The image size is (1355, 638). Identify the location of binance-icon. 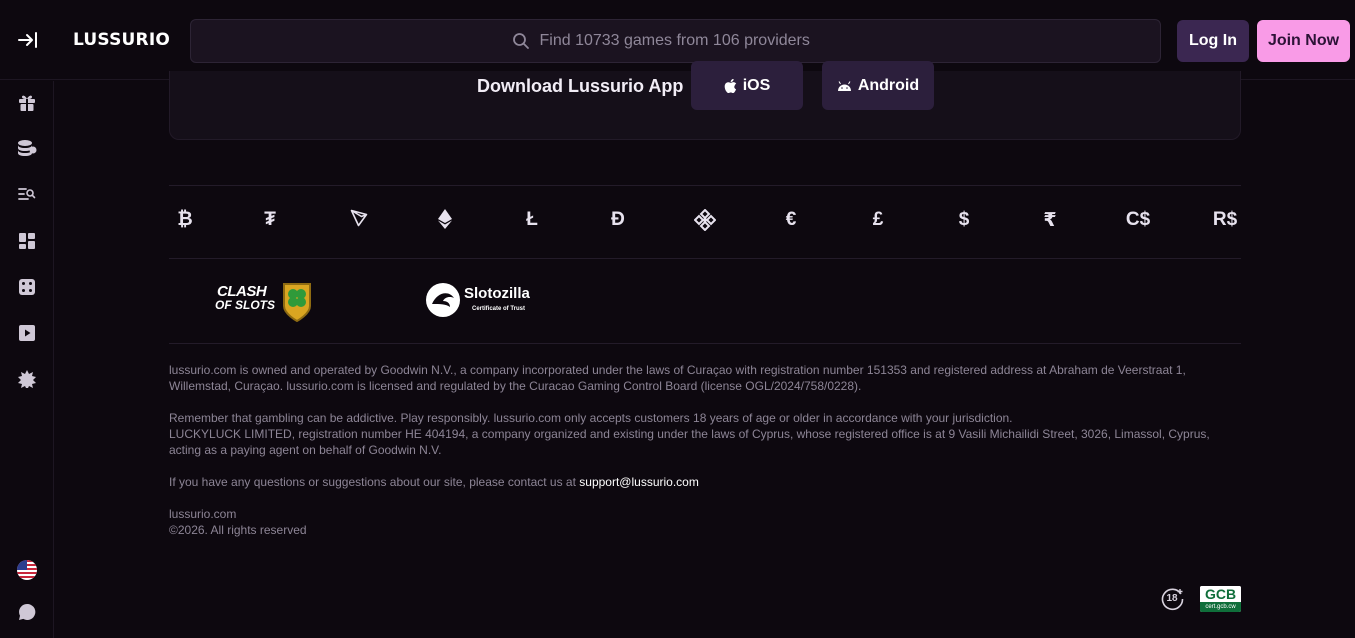
(705, 222).